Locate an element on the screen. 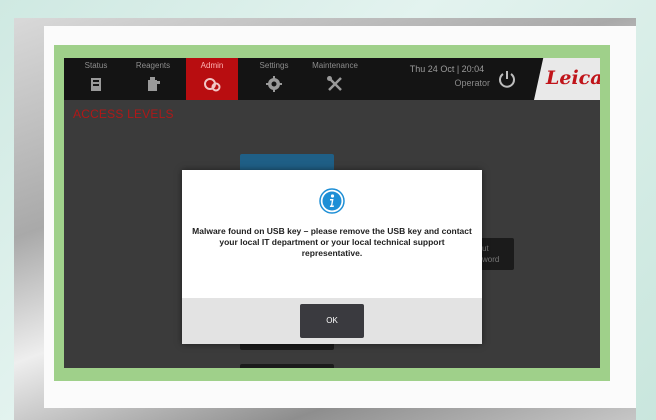  tab-reagents-label: Reagents is located at coordinates (153, 65).